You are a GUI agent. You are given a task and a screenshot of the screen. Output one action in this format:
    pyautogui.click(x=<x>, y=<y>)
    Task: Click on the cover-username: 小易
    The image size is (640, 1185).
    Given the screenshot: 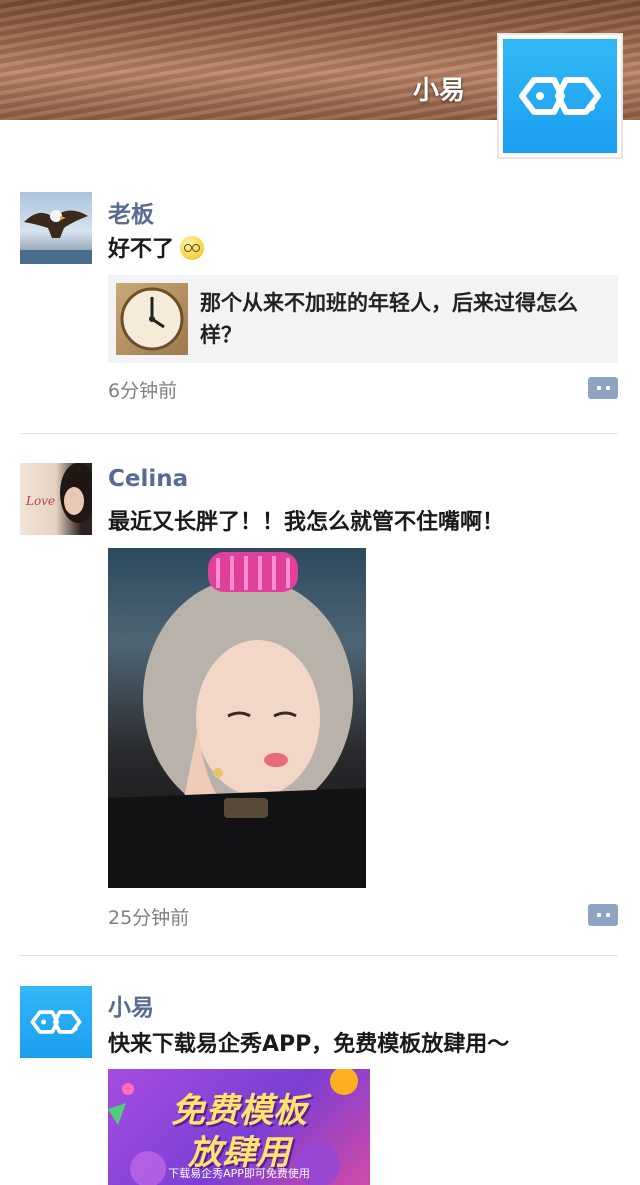 What is the action you would take?
    pyautogui.click(x=438, y=91)
    